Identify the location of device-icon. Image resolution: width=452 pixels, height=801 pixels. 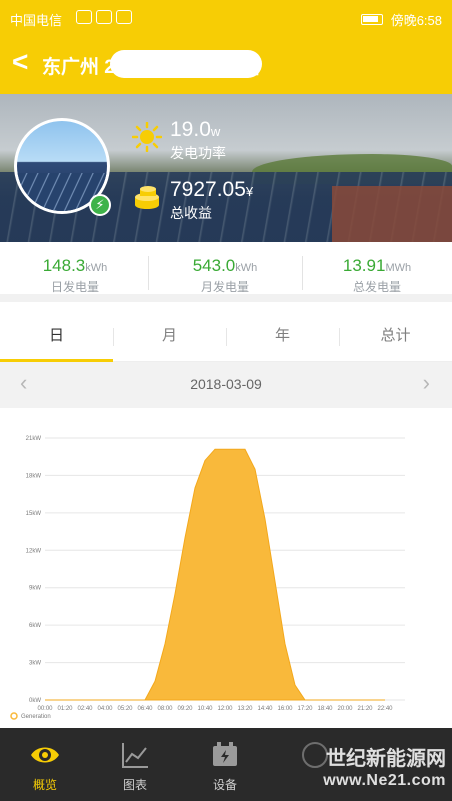
(225, 754).